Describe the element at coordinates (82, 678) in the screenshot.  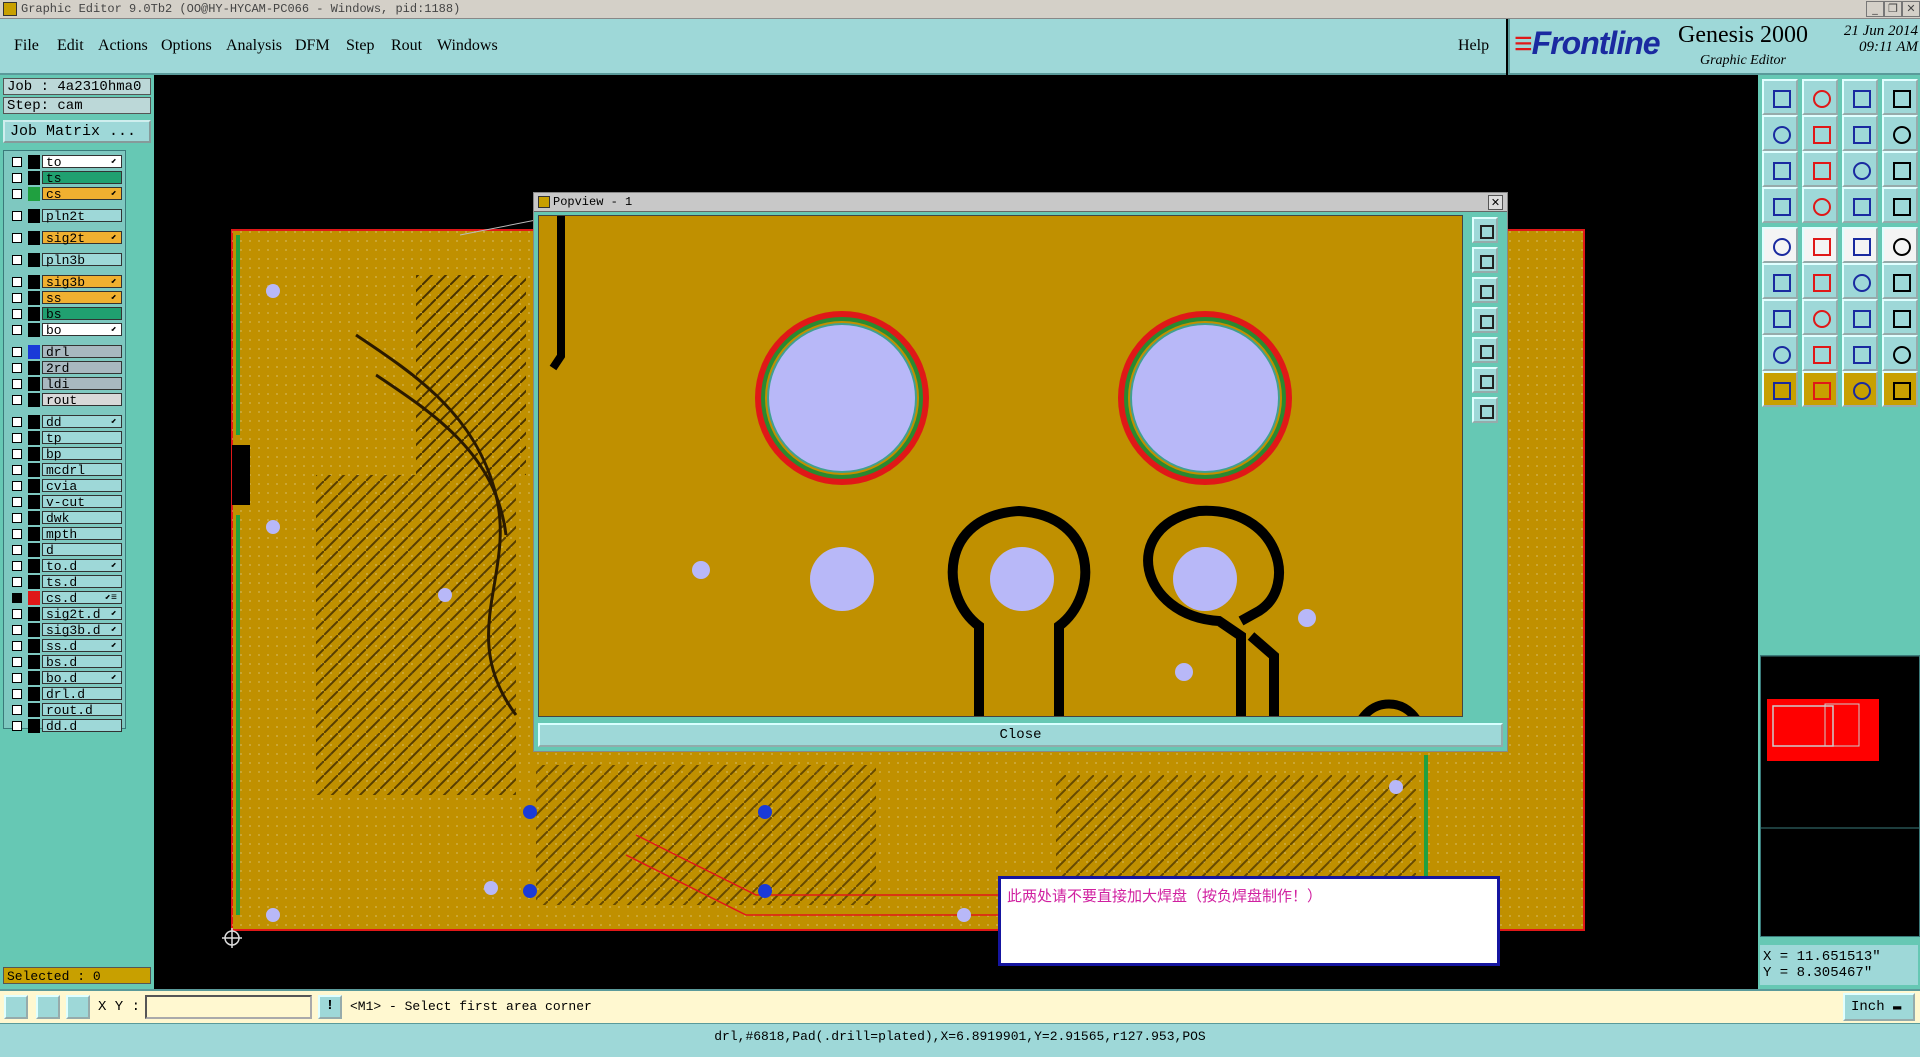
I see `layer-name: bo.d ⬋` at that location.